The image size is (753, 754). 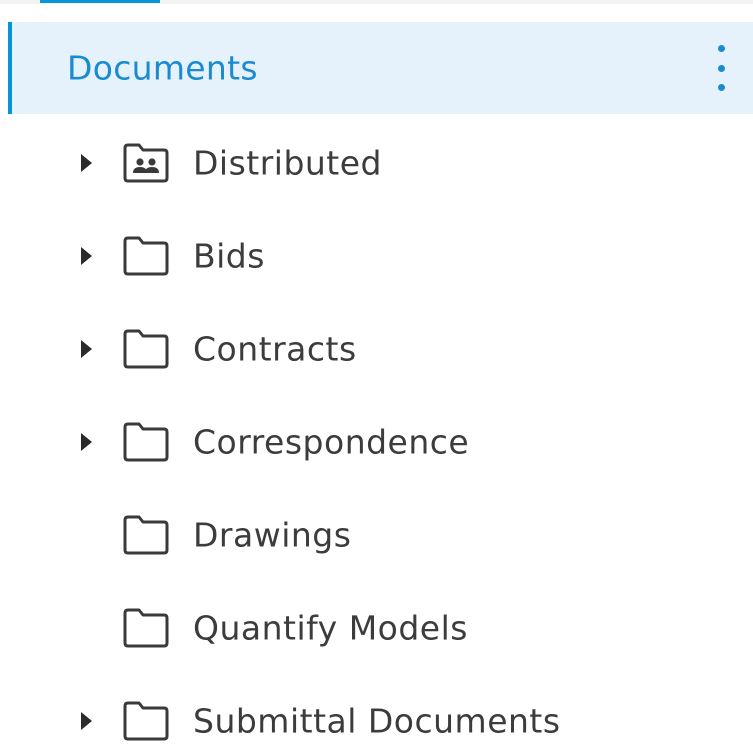 What do you see at coordinates (380, 68) in the screenshot?
I see `tree-root-documents: Documents` at bounding box center [380, 68].